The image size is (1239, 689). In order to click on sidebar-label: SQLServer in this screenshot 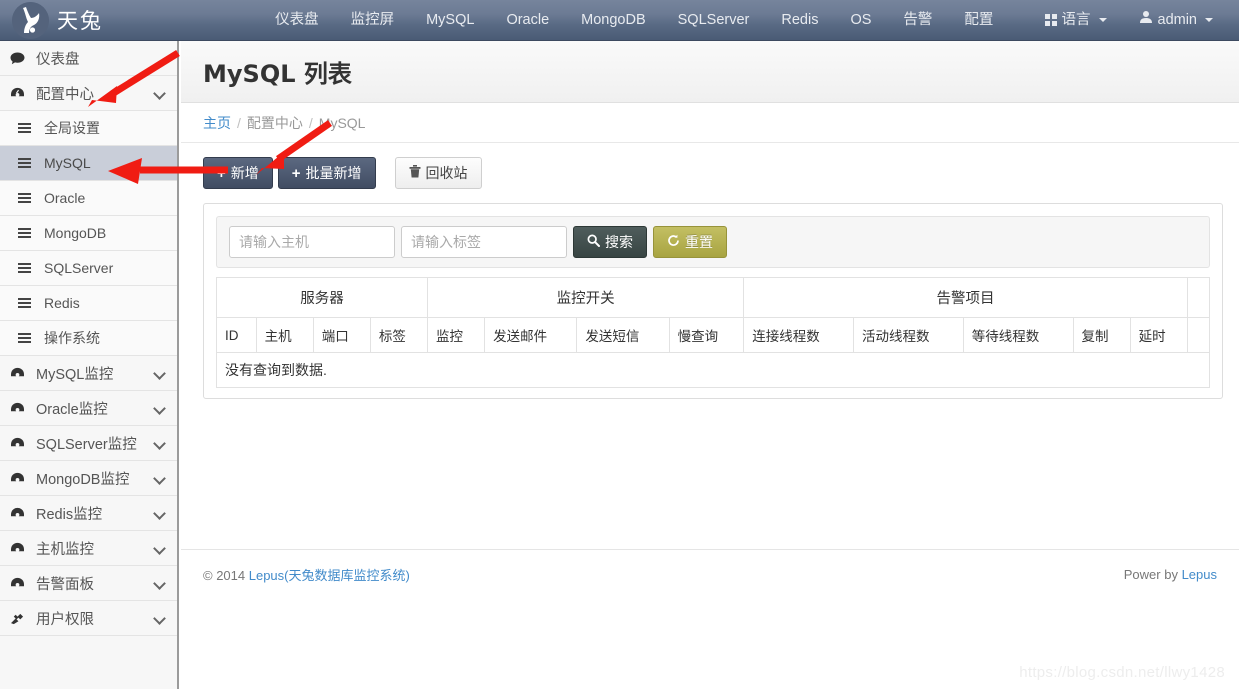, I will do `click(79, 268)`.